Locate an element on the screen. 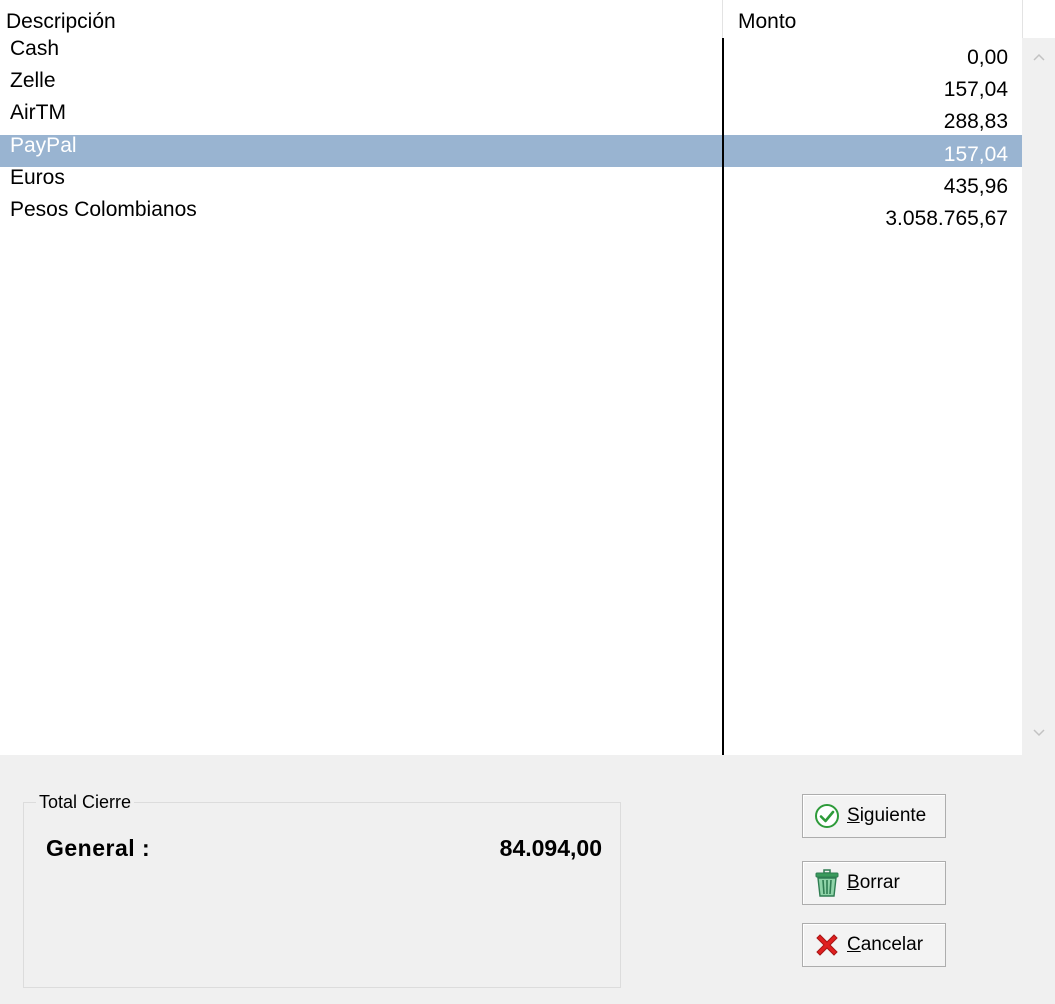 The width and height of the screenshot is (1055, 1004). cell-monto: 3.058.765,67 is located at coordinates (946, 218).